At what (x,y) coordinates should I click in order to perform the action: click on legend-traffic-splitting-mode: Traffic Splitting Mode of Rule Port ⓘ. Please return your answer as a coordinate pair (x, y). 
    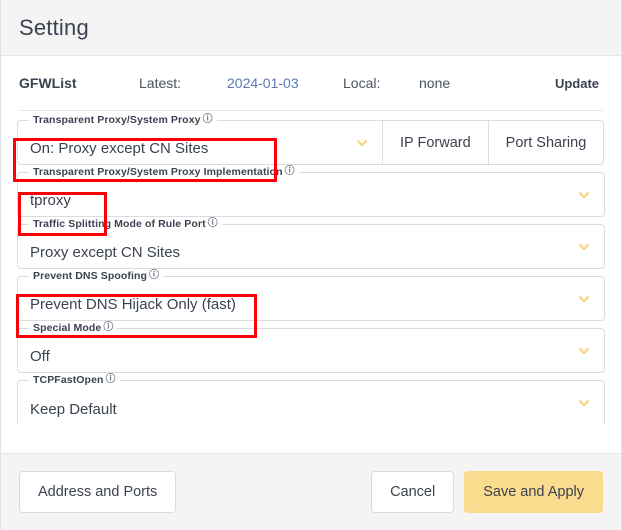
    Looking at the image, I should click on (125, 224).